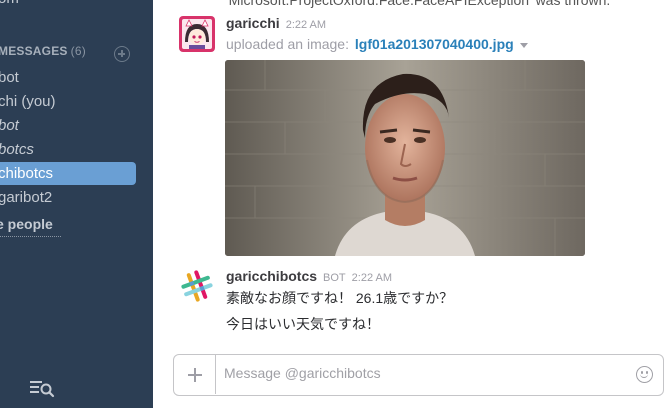 The image size is (668, 408). I want to click on upload-action-text: uploaded an image:, so click(287, 44).